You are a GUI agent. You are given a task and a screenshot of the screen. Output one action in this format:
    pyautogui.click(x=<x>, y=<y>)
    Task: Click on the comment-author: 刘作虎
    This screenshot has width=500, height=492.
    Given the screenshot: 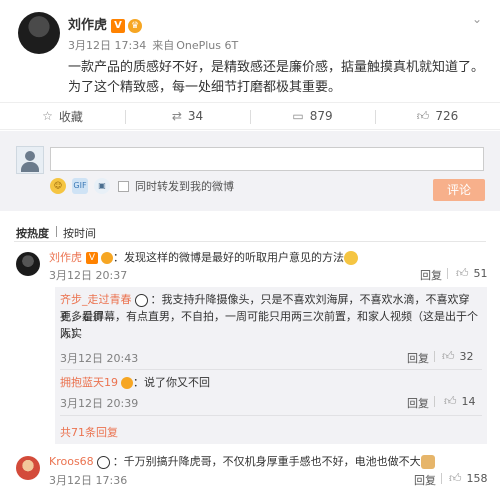 What is the action you would take?
    pyautogui.click(x=65, y=257)
    